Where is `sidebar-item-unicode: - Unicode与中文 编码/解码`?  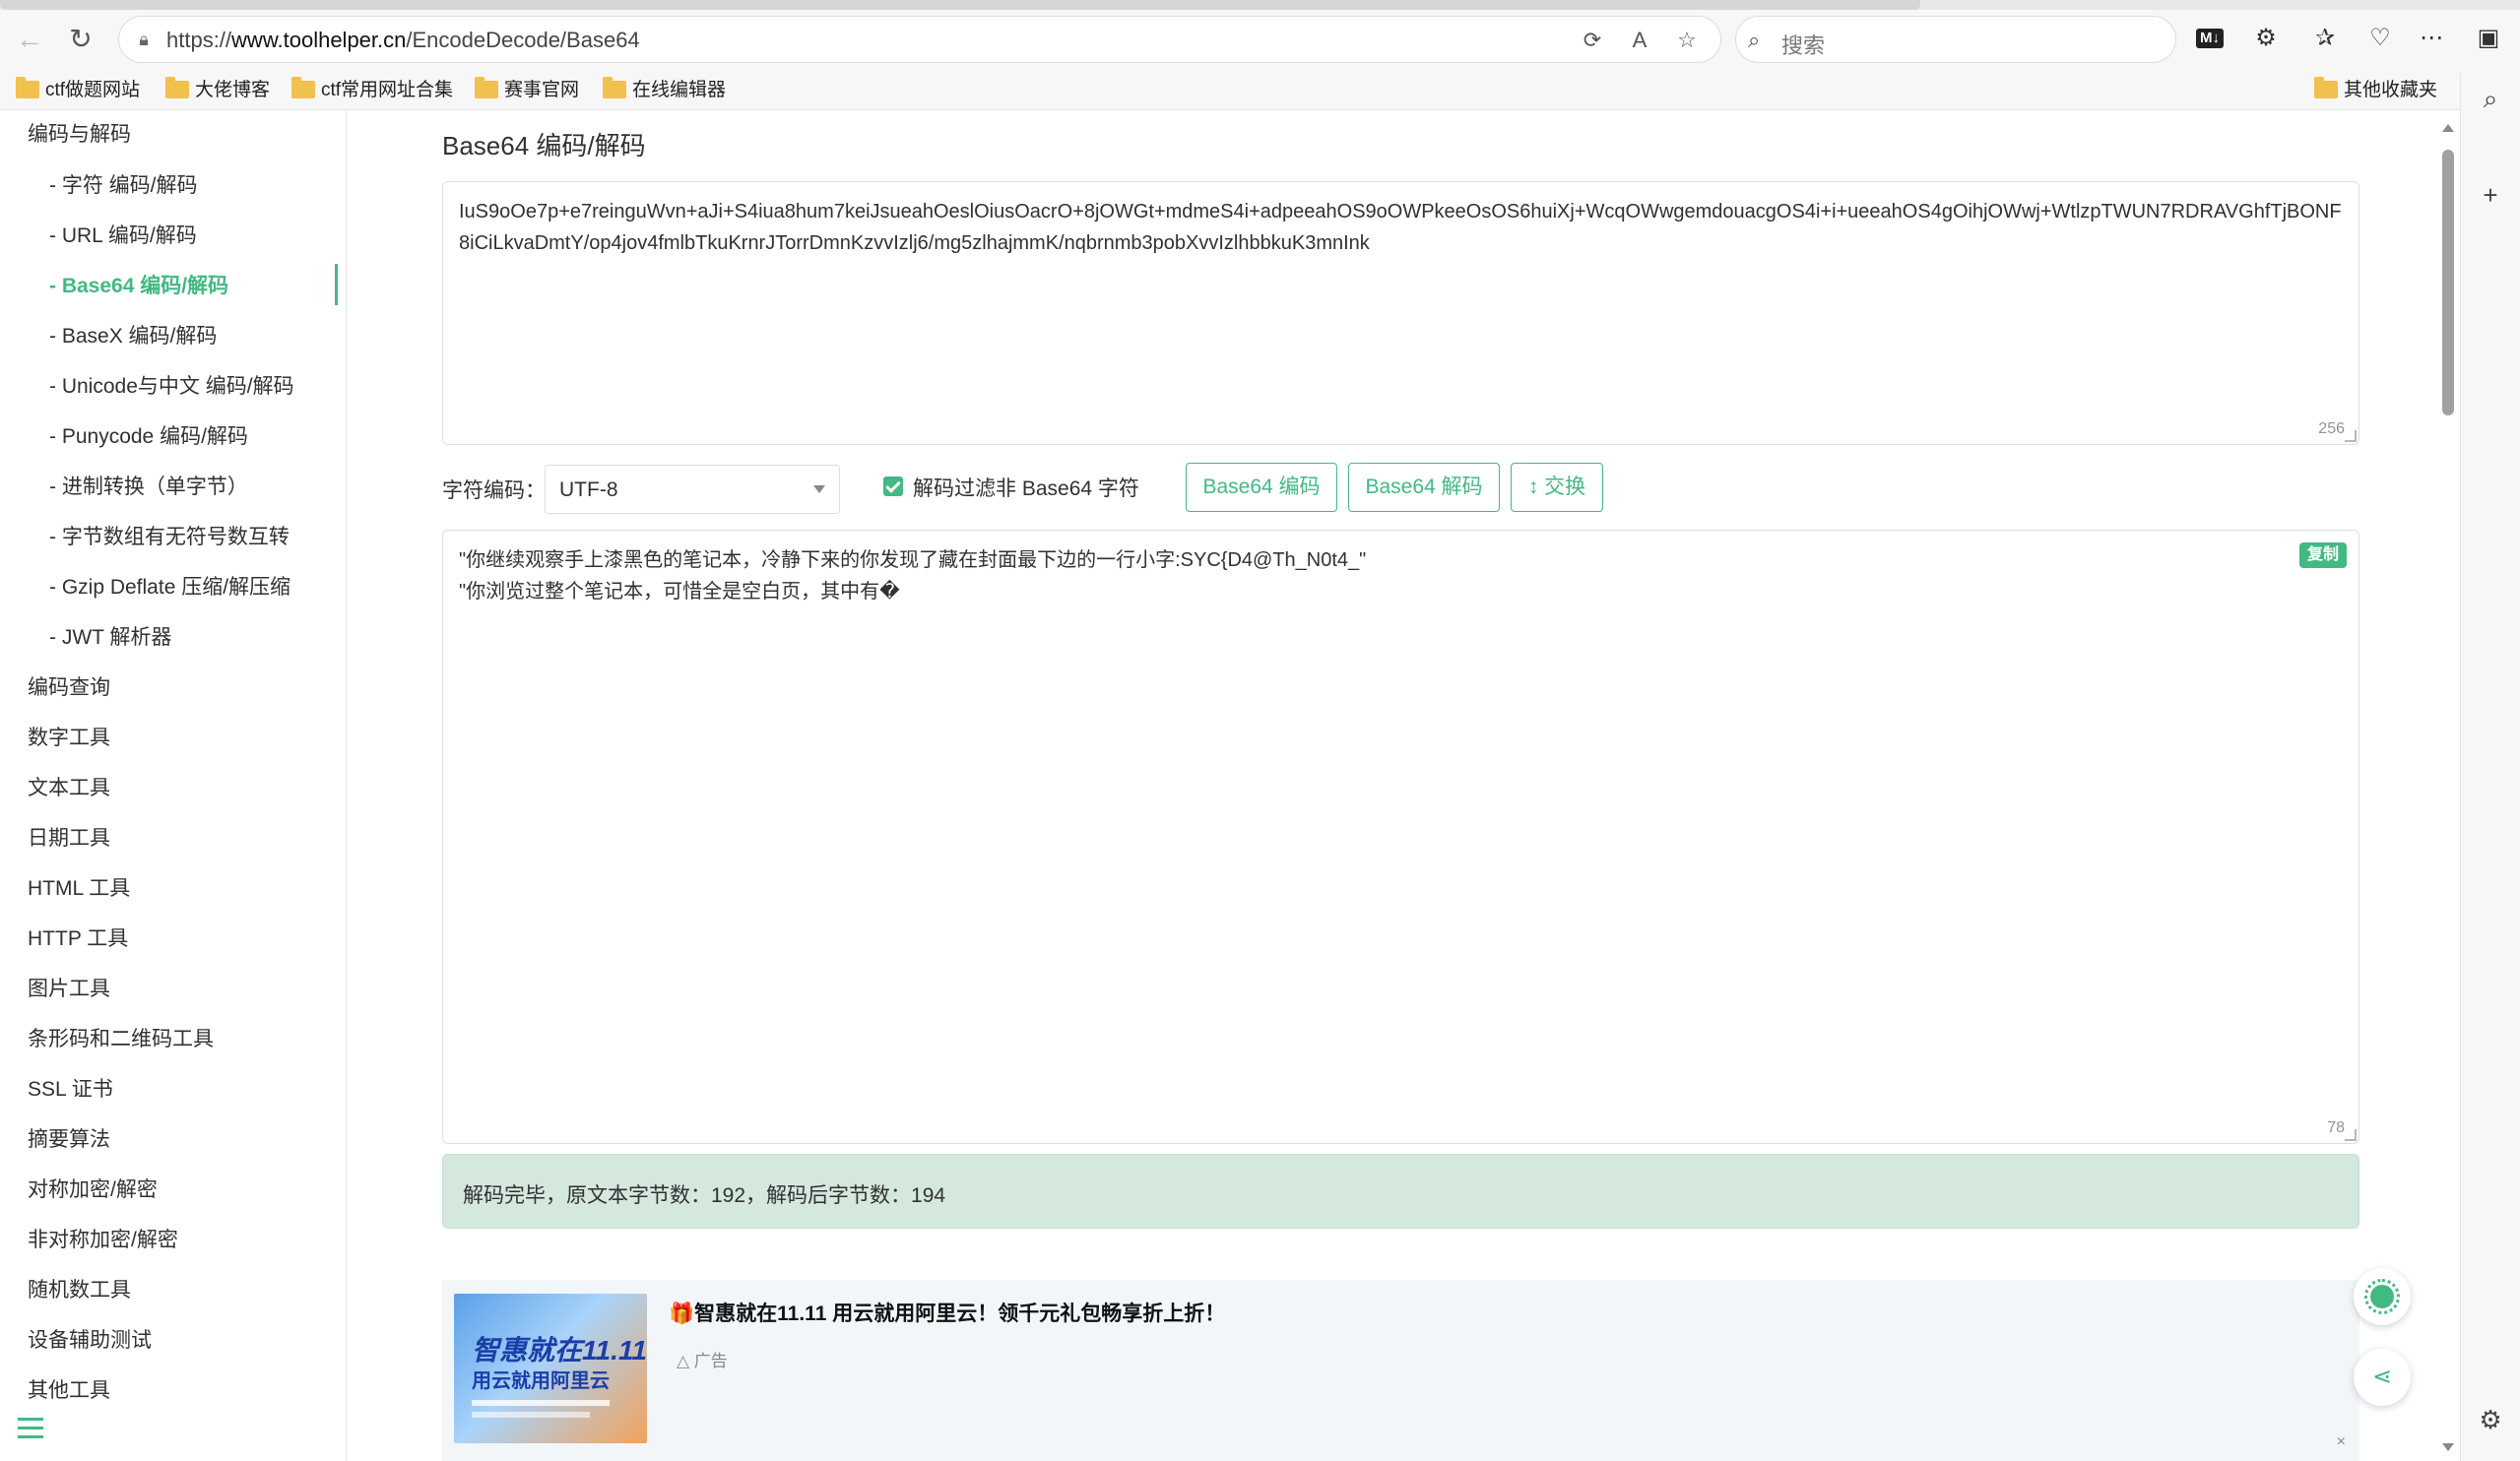 sidebar-item-unicode: - Unicode与中文 编码/解码 is located at coordinates (171, 385).